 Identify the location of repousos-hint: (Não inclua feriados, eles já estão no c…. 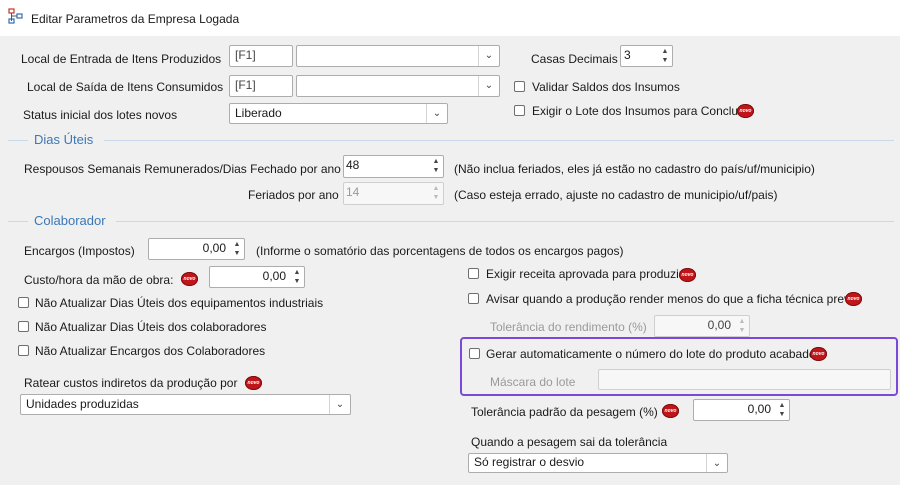
(634, 169).